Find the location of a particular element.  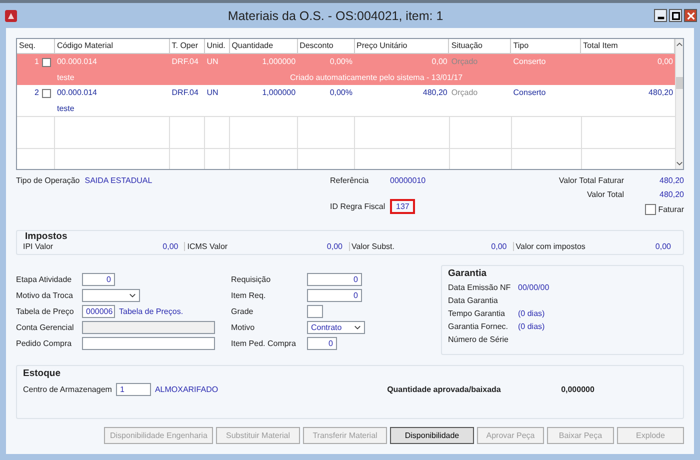

field-label: Grade is located at coordinates (242, 311).